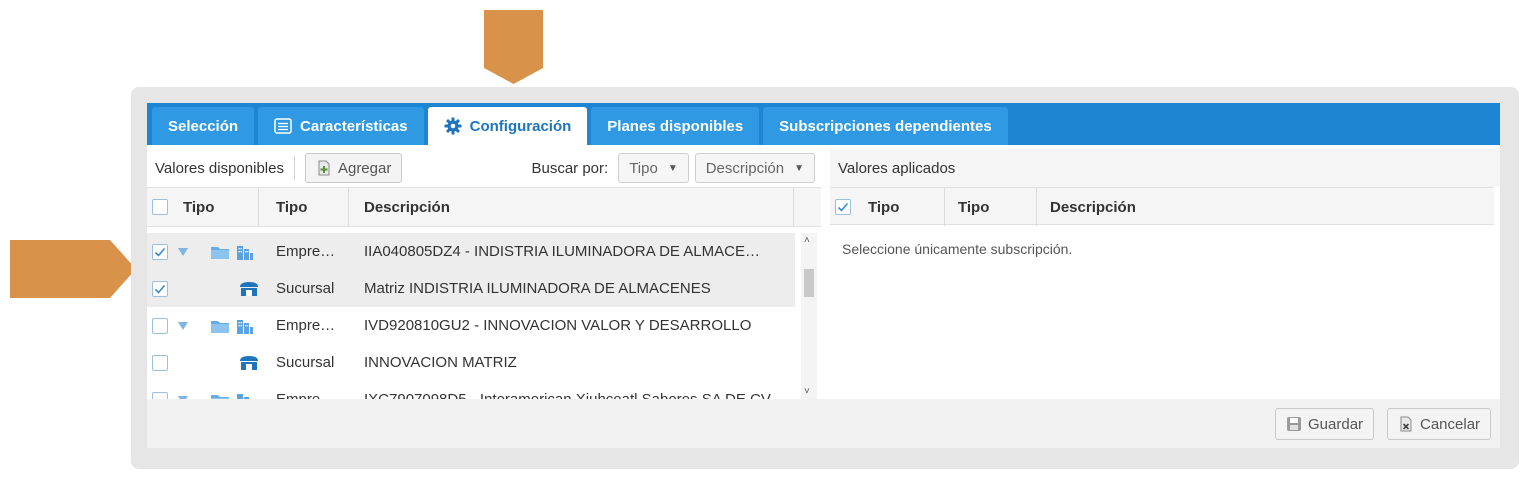  What do you see at coordinates (219, 168) in the screenshot?
I see `available-values-title: Valores disponibles` at bounding box center [219, 168].